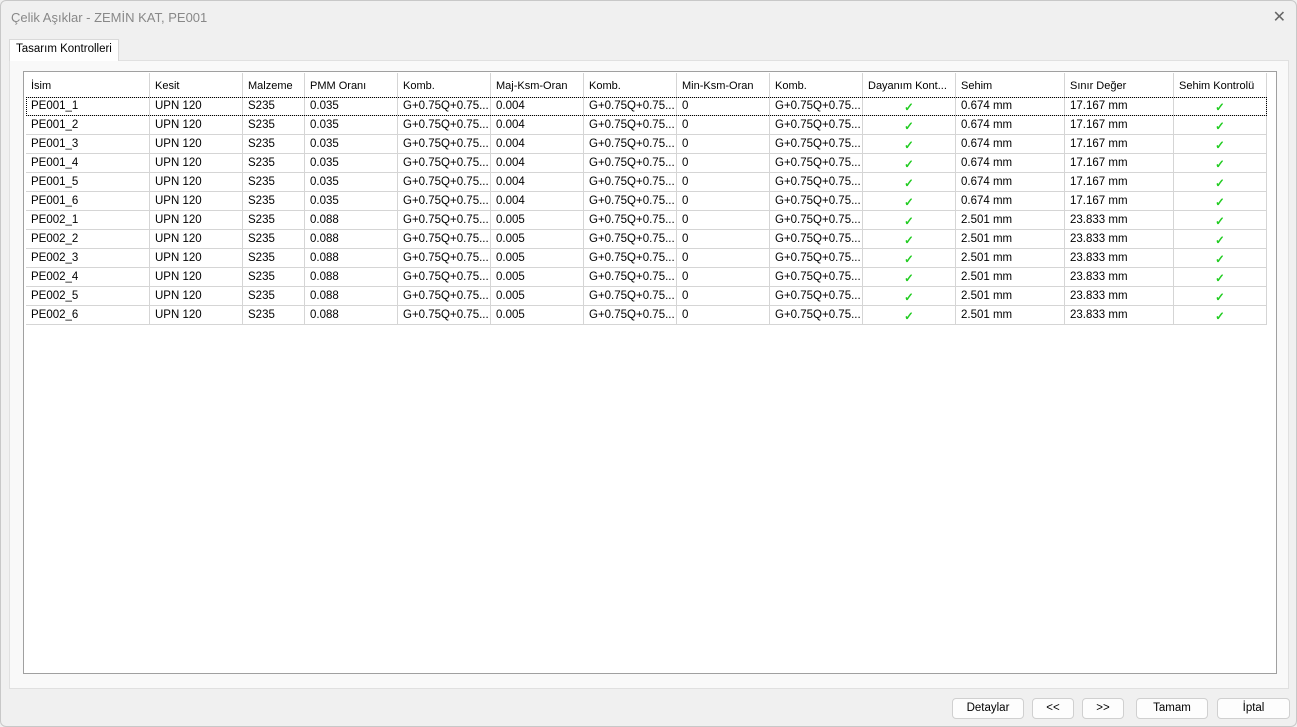  I want to click on next-button: >>, so click(1103, 708).